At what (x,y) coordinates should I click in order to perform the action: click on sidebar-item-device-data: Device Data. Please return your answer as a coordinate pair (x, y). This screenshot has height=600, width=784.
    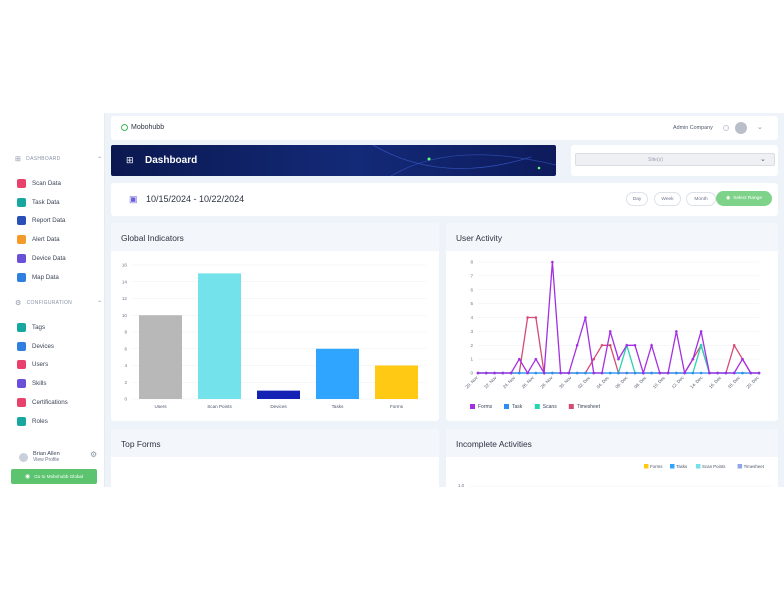
    Looking at the image, I should click on (41, 258).